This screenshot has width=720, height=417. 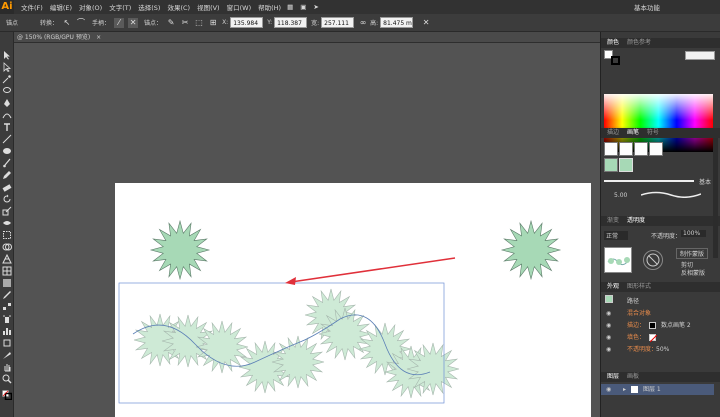 What do you see at coordinates (613, 132) in the screenshot?
I see `tab-stroke: 描边` at bounding box center [613, 132].